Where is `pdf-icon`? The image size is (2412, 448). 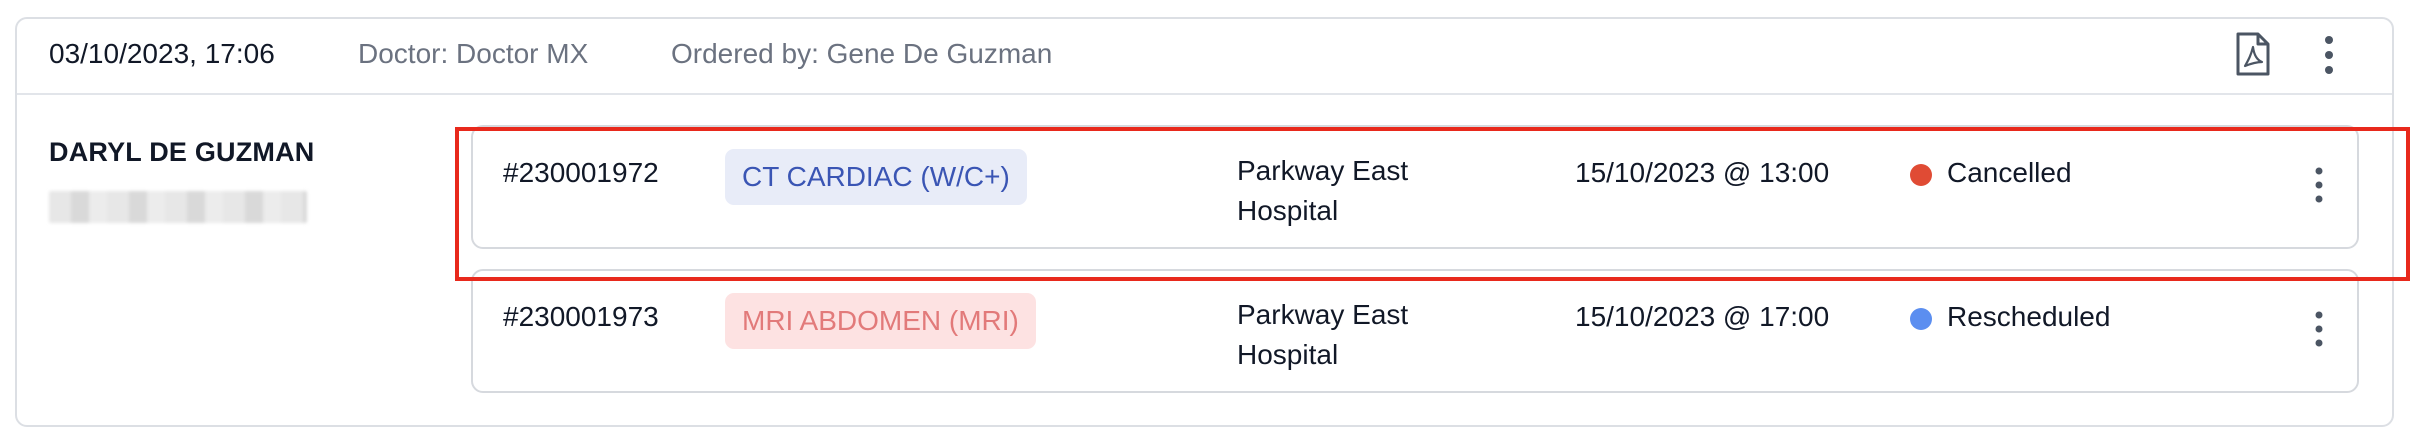
pdf-icon is located at coordinates (2253, 54).